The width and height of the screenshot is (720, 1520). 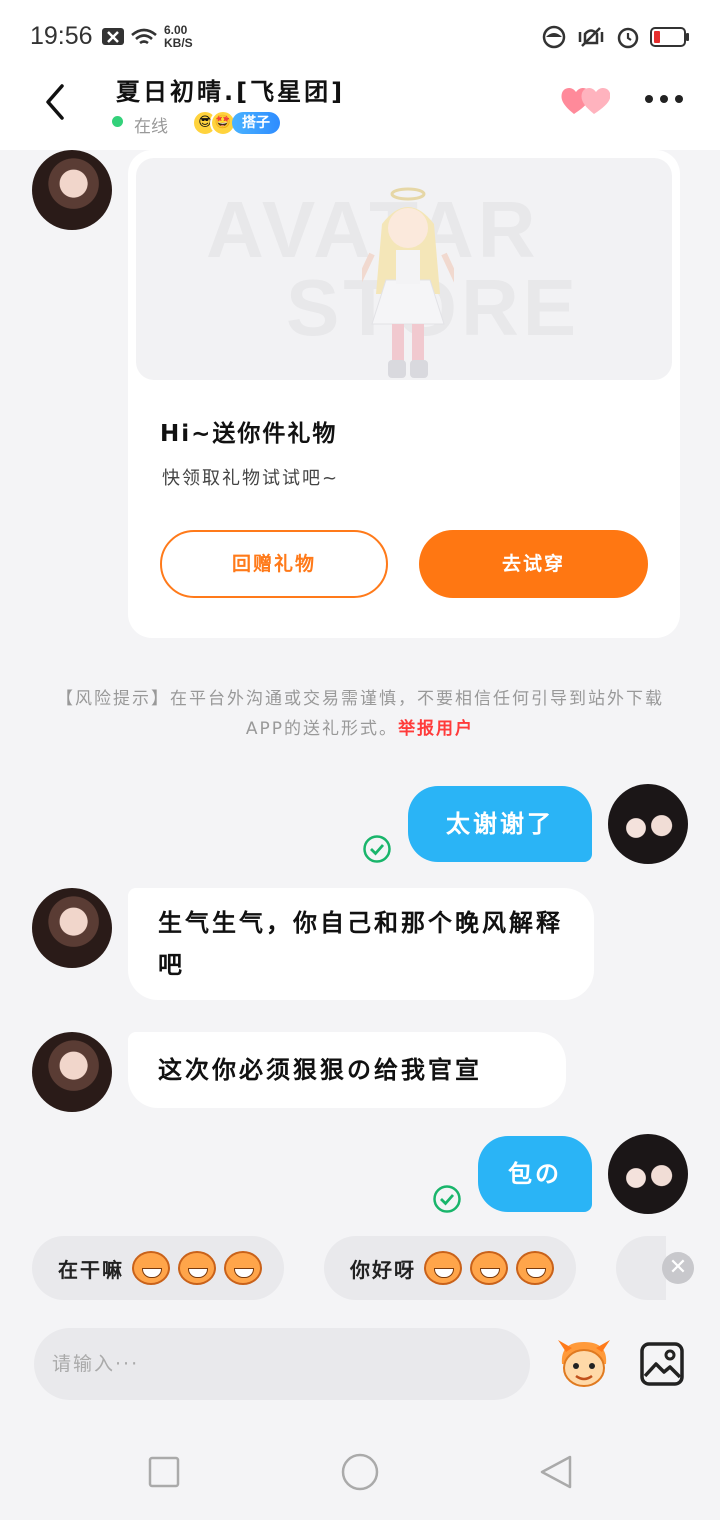 What do you see at coordinates (585, 101) in the screenshot?
I see `intimacy-heart-icon` at bounding box center [585, 101].